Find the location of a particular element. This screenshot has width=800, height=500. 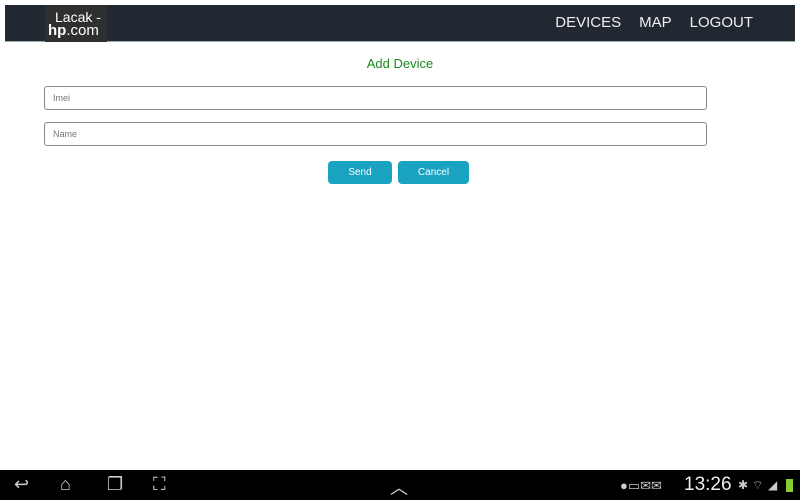

nav-devices: DEVICES is located at coordinates (588, 22).